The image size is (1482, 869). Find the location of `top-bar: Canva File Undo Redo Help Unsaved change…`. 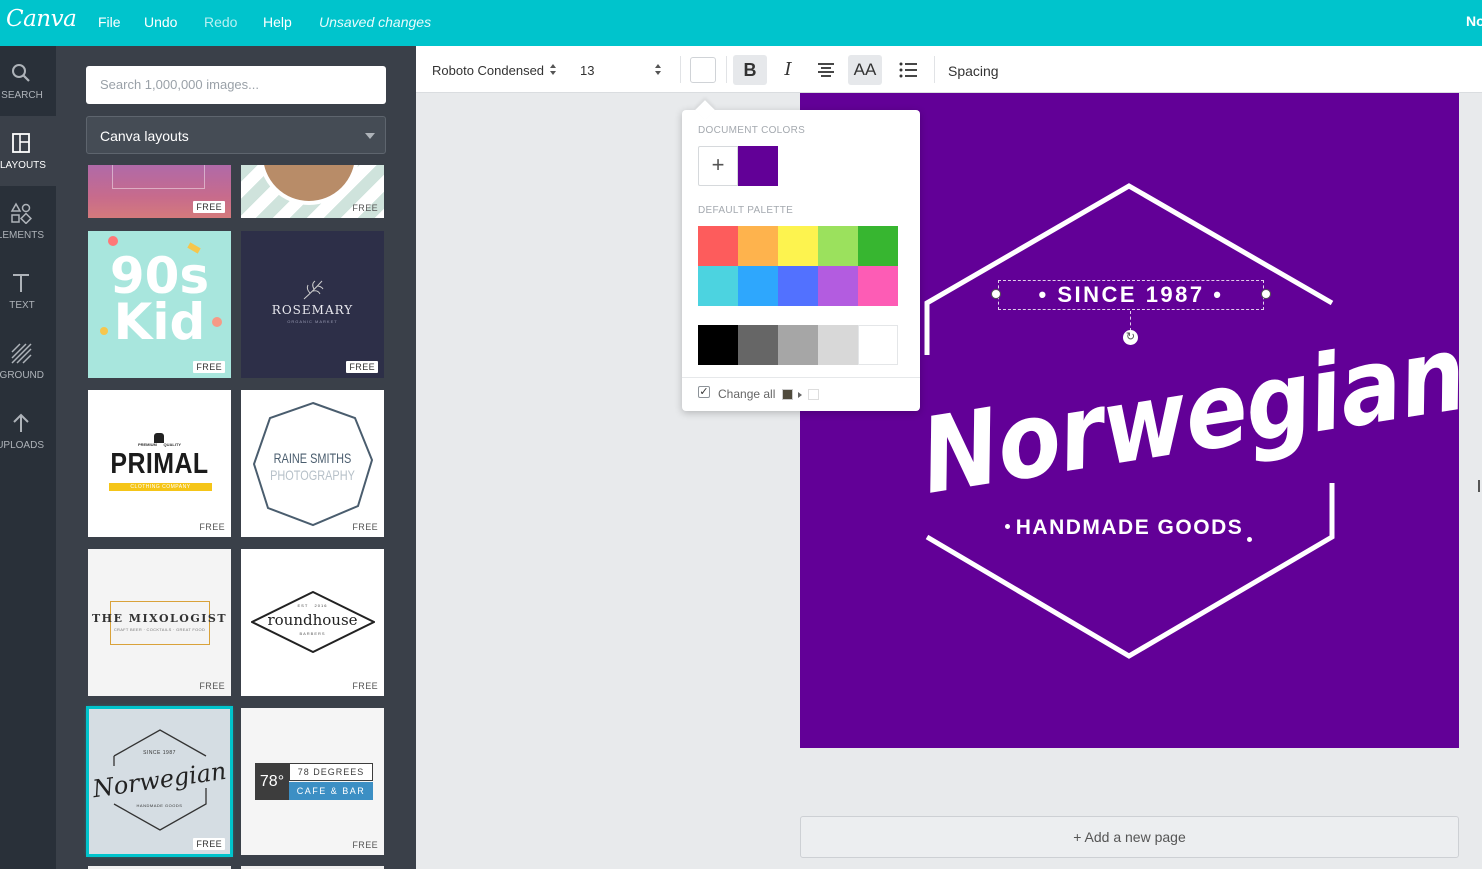

top-bar: Canva File Undo Redo Help Unsaved change… is located at coordinates (741, 23).